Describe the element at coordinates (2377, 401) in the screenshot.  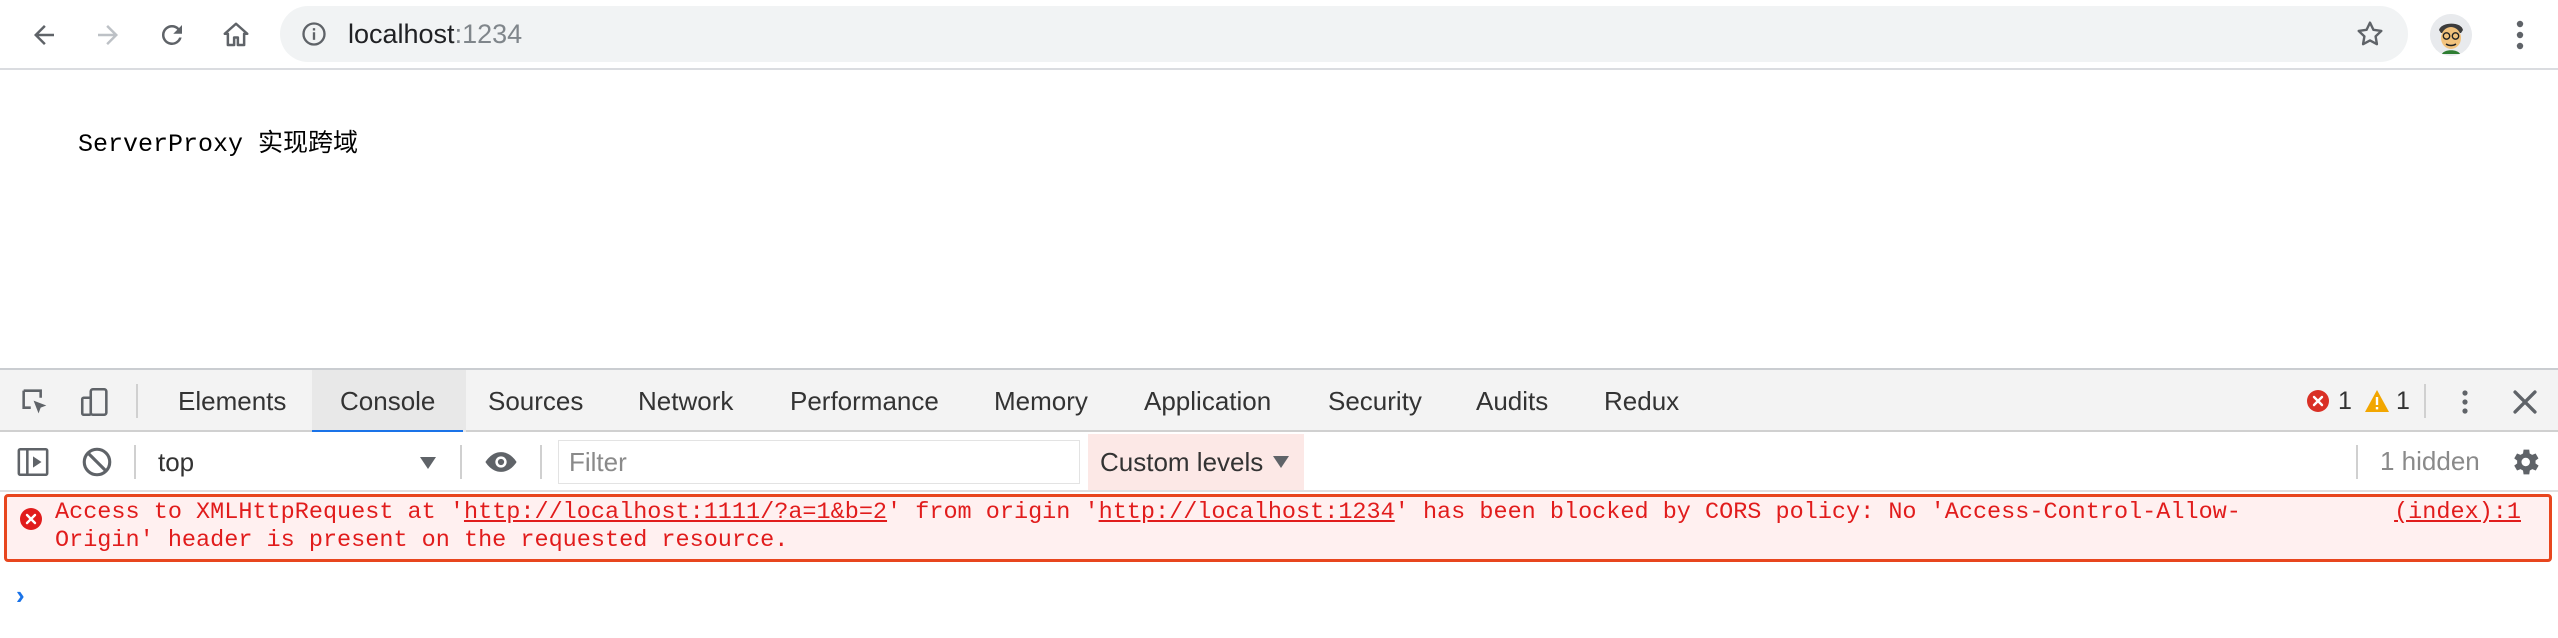
I see `warning-icon` at that location.